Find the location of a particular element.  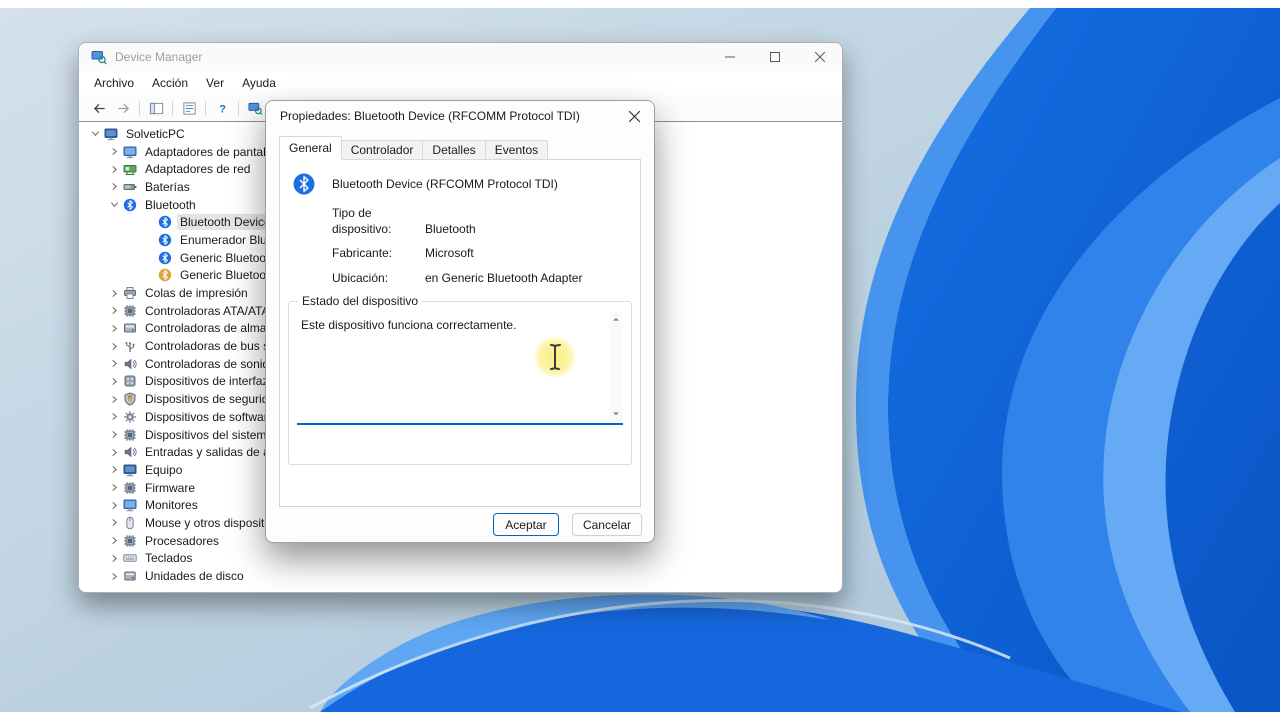

accept-button: Aceptar is located at coordinates (525, 524).